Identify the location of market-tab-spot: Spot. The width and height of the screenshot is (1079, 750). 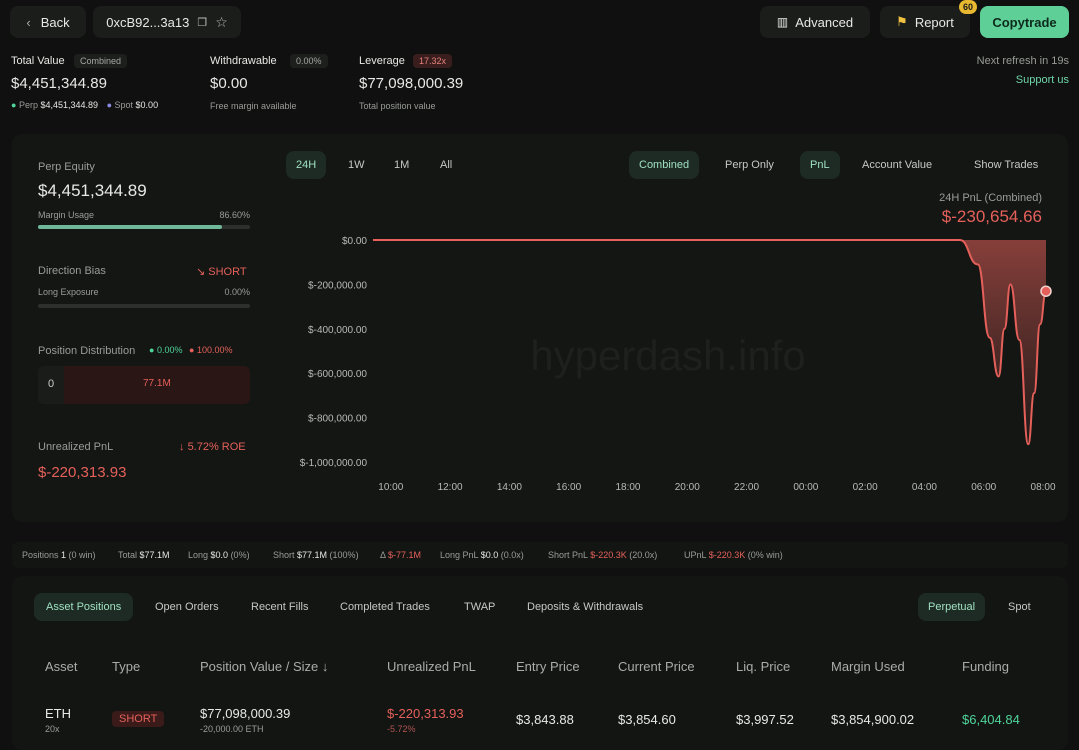
(1019, 607).